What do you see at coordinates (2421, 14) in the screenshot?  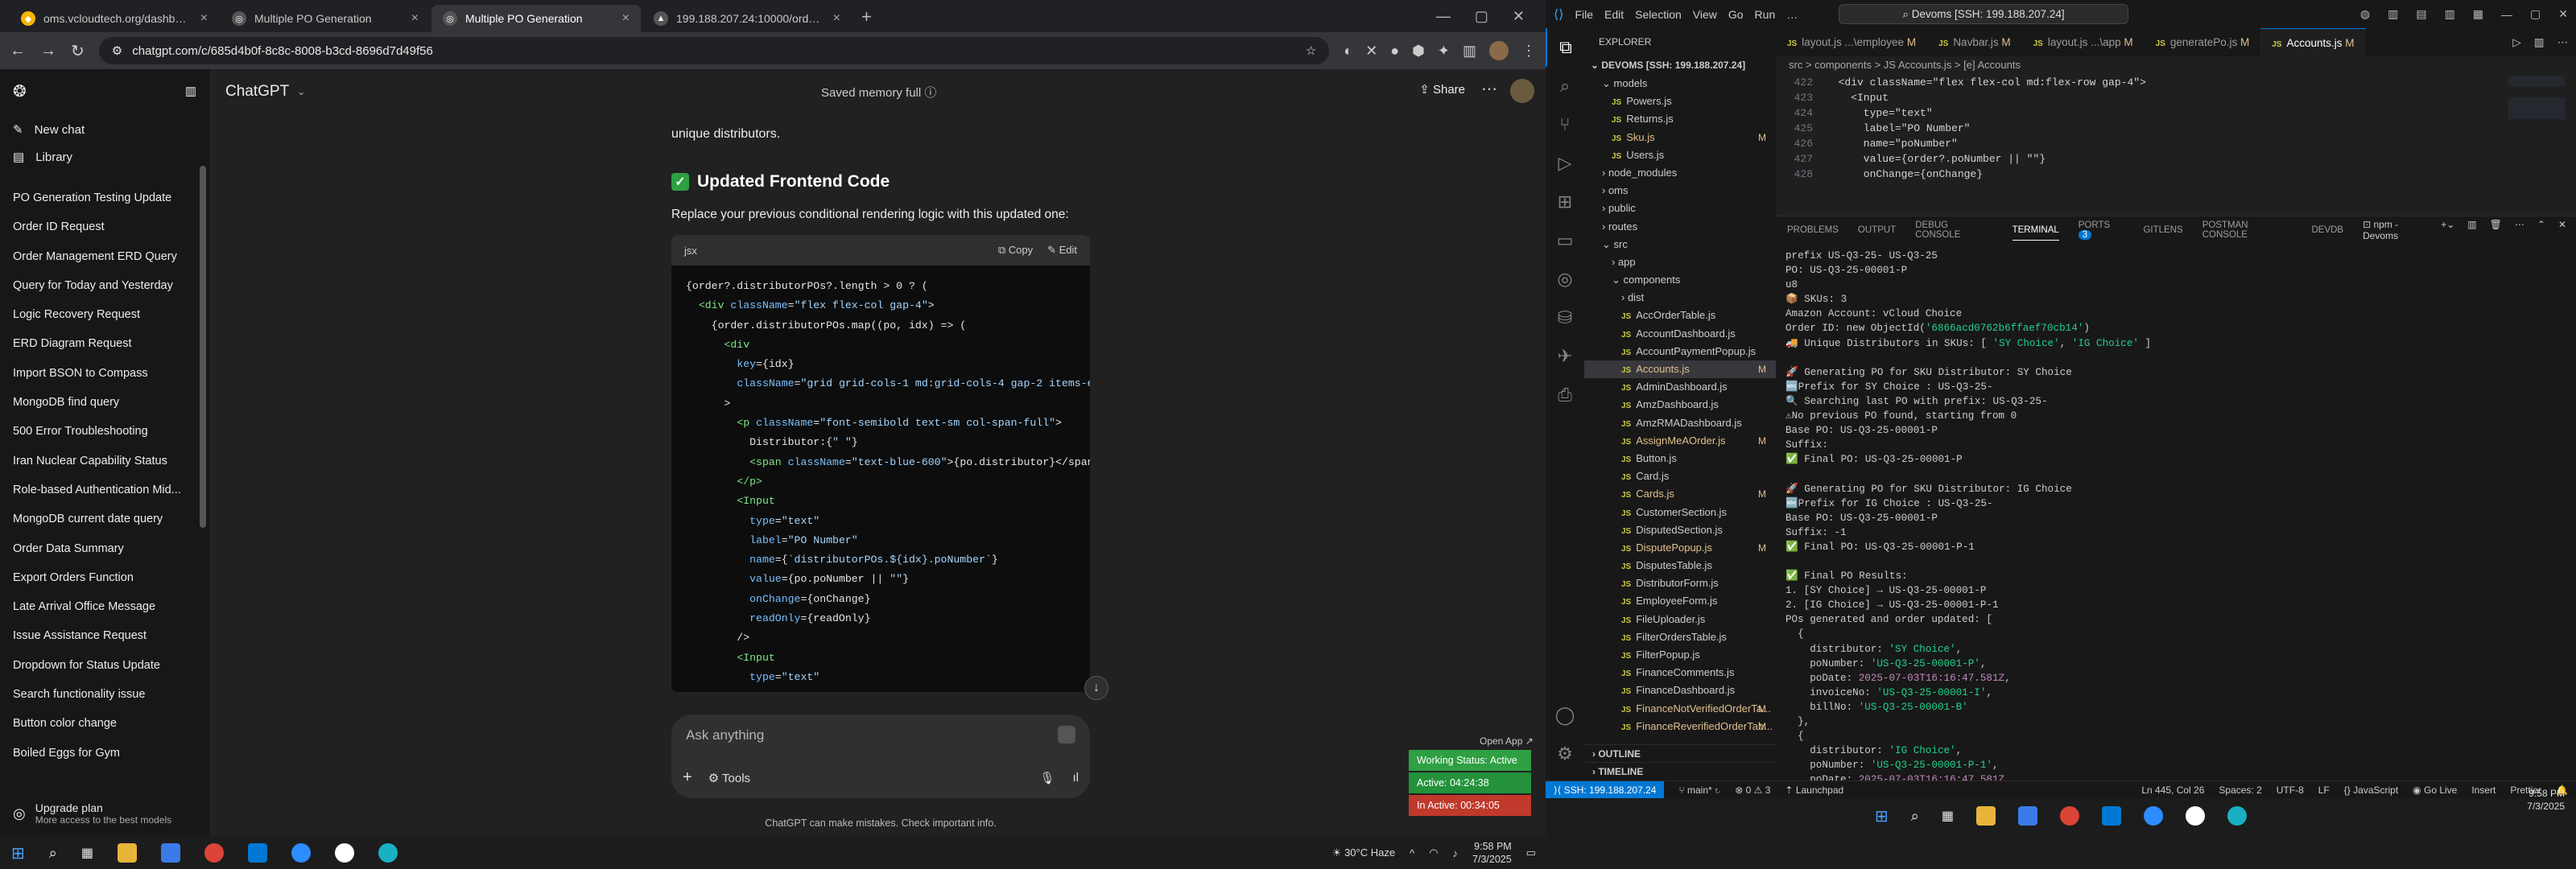 I see `toggle-panel-icon: ▤` at bounding box center [2421, 14].